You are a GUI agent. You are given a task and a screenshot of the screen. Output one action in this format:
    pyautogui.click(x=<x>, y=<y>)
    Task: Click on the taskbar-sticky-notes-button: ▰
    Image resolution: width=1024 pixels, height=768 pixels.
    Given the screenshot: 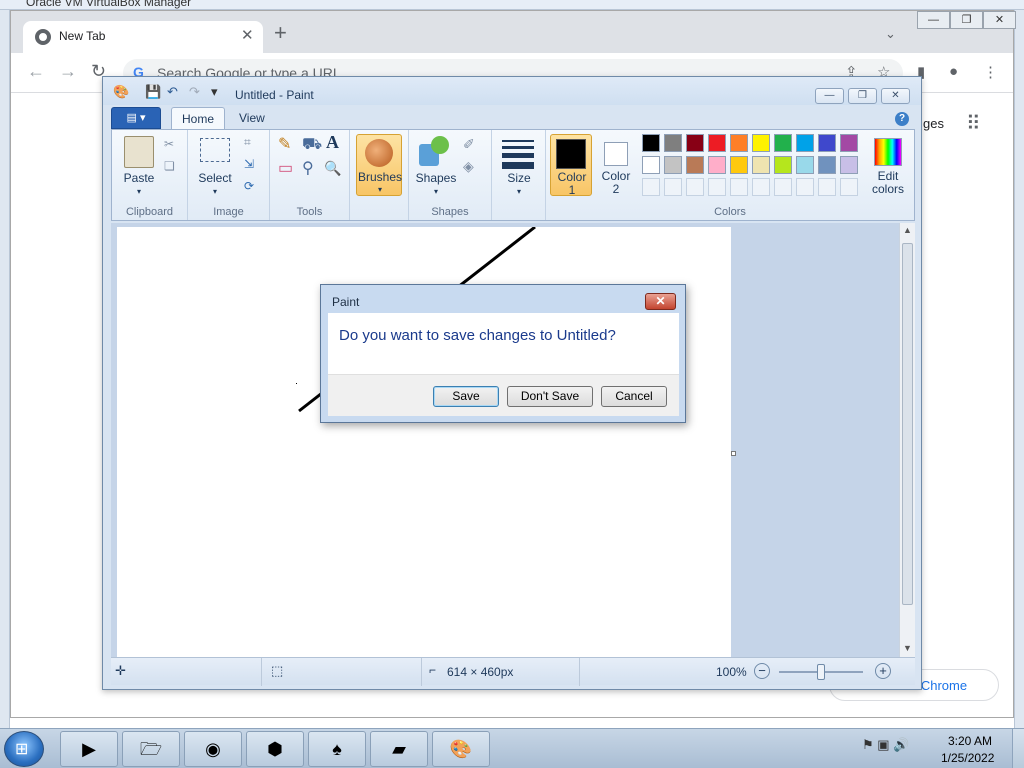 What is the action you would take?
    pyautogui.click(x=399, y=749)
    